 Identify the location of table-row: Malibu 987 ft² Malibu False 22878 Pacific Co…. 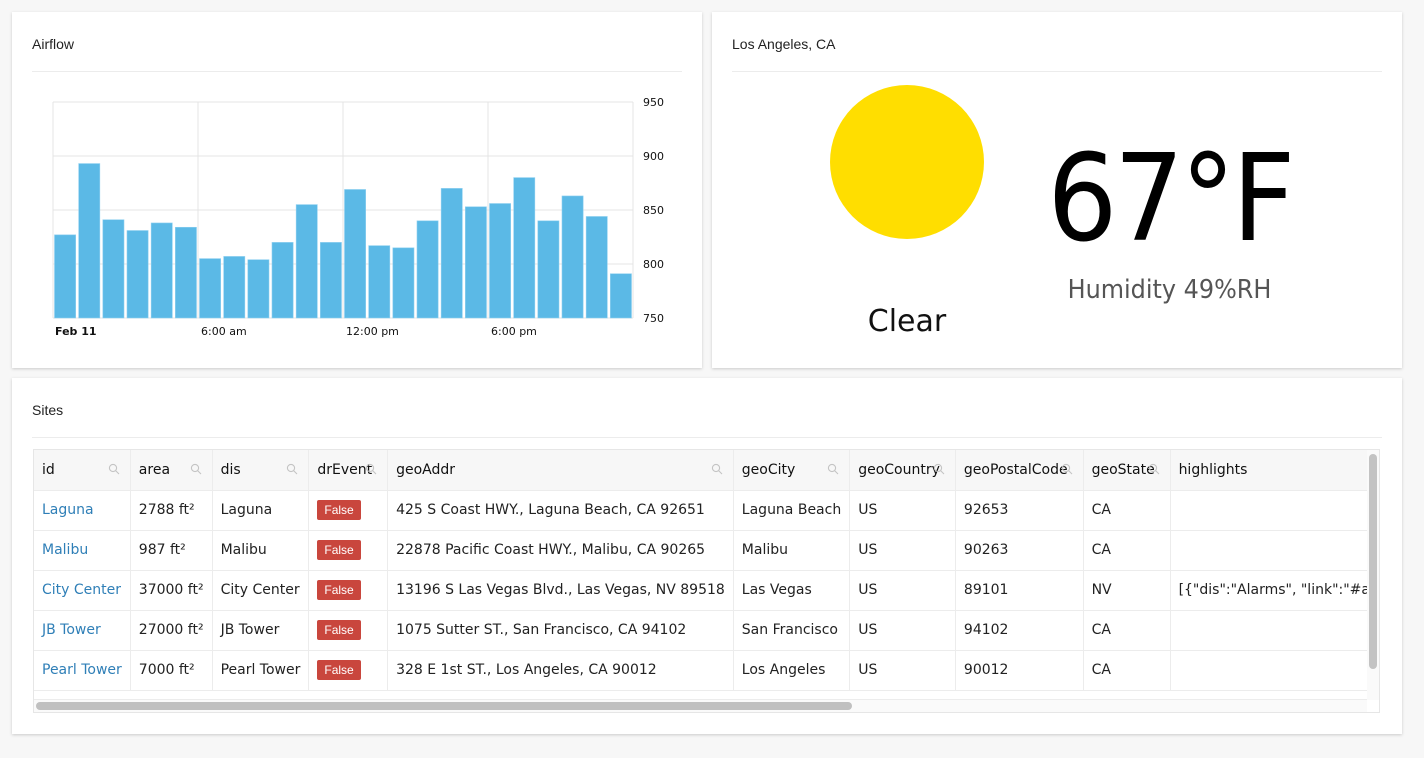
(706, 550).